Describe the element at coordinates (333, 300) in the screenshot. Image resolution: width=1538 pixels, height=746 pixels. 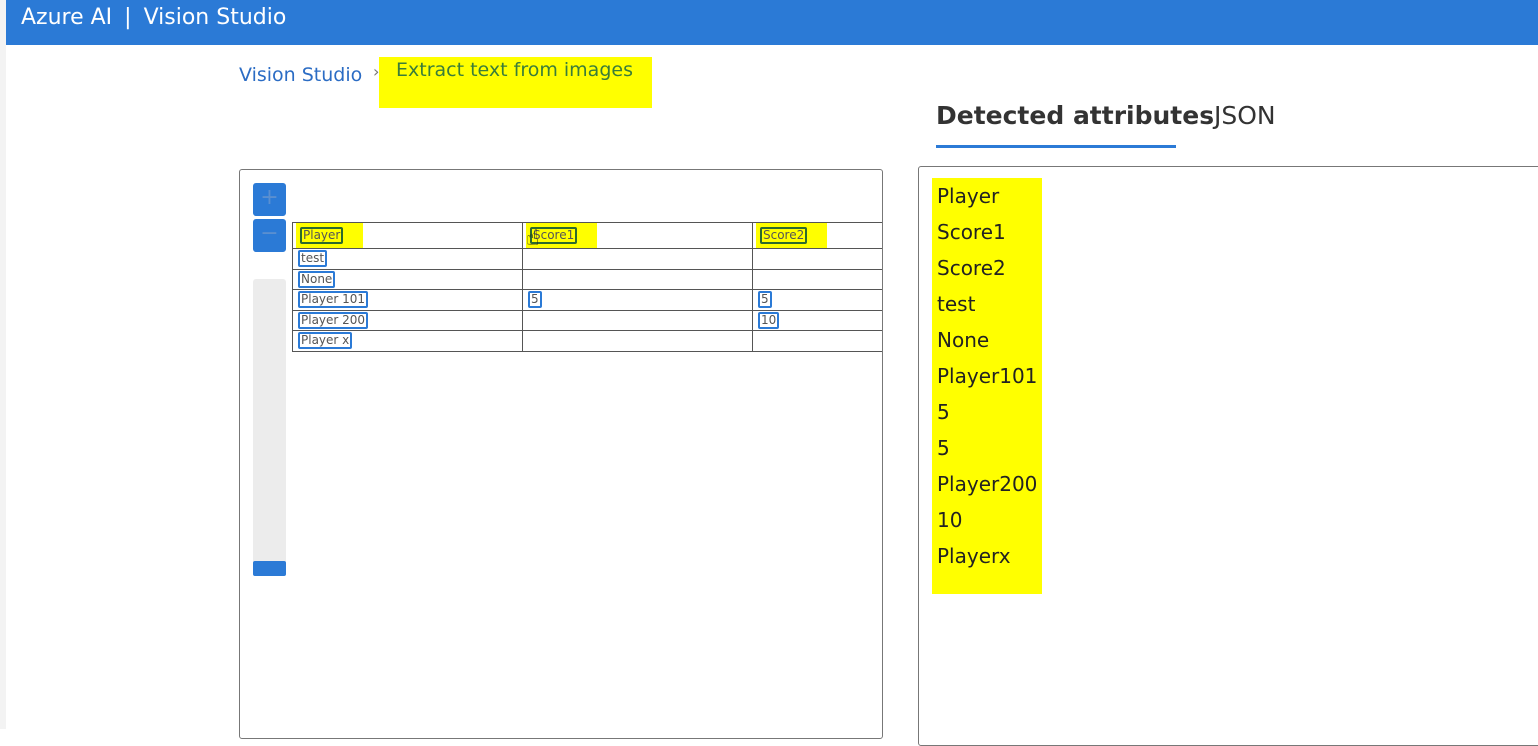
I see `detected-word: Player 101` at that location.